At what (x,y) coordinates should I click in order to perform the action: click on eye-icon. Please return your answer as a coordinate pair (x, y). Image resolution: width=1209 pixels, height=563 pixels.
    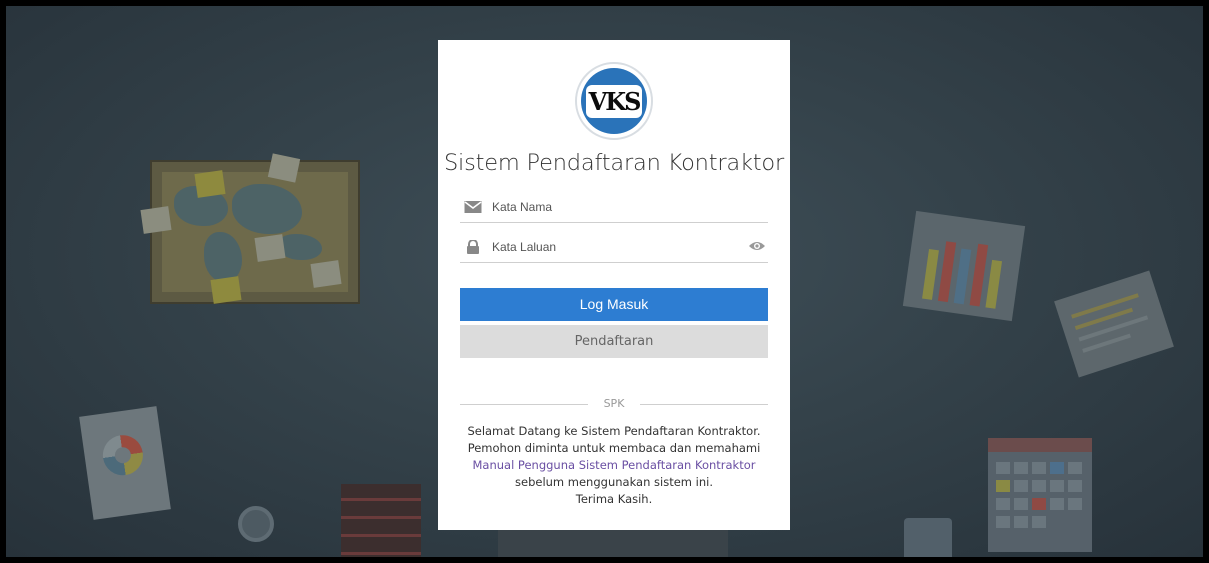
    Looking at the image, I should click on (757, 246).